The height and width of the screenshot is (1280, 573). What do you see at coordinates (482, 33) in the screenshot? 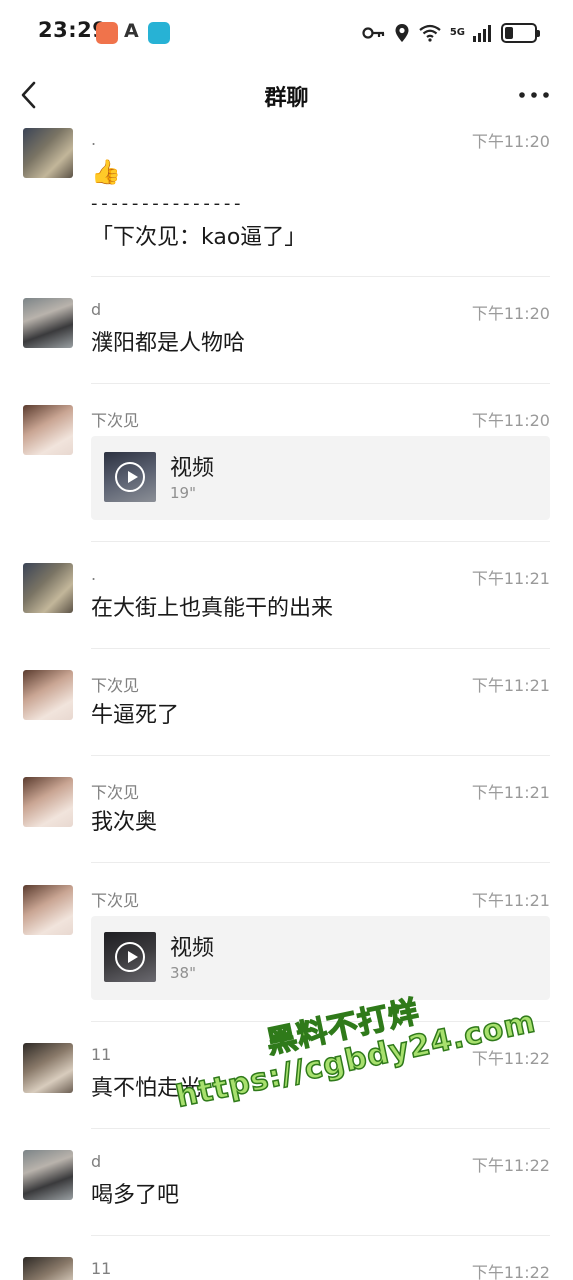
I see `signal-icon` at bounding box center [482, 33].